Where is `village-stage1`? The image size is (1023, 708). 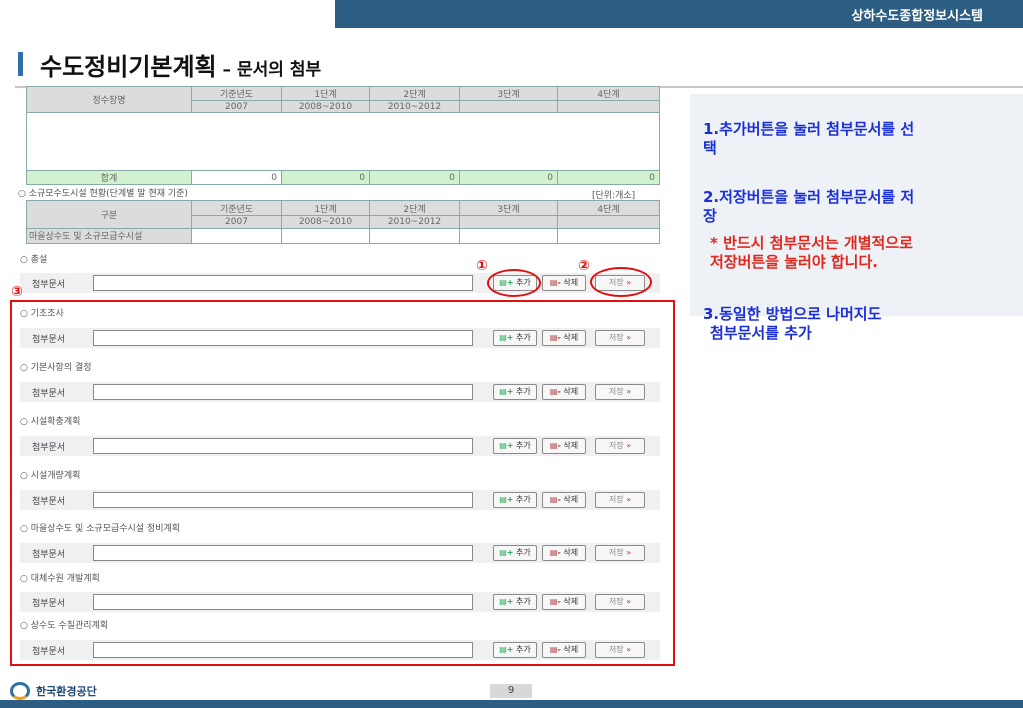
village-stage1 is located at coordinates (325, 236).